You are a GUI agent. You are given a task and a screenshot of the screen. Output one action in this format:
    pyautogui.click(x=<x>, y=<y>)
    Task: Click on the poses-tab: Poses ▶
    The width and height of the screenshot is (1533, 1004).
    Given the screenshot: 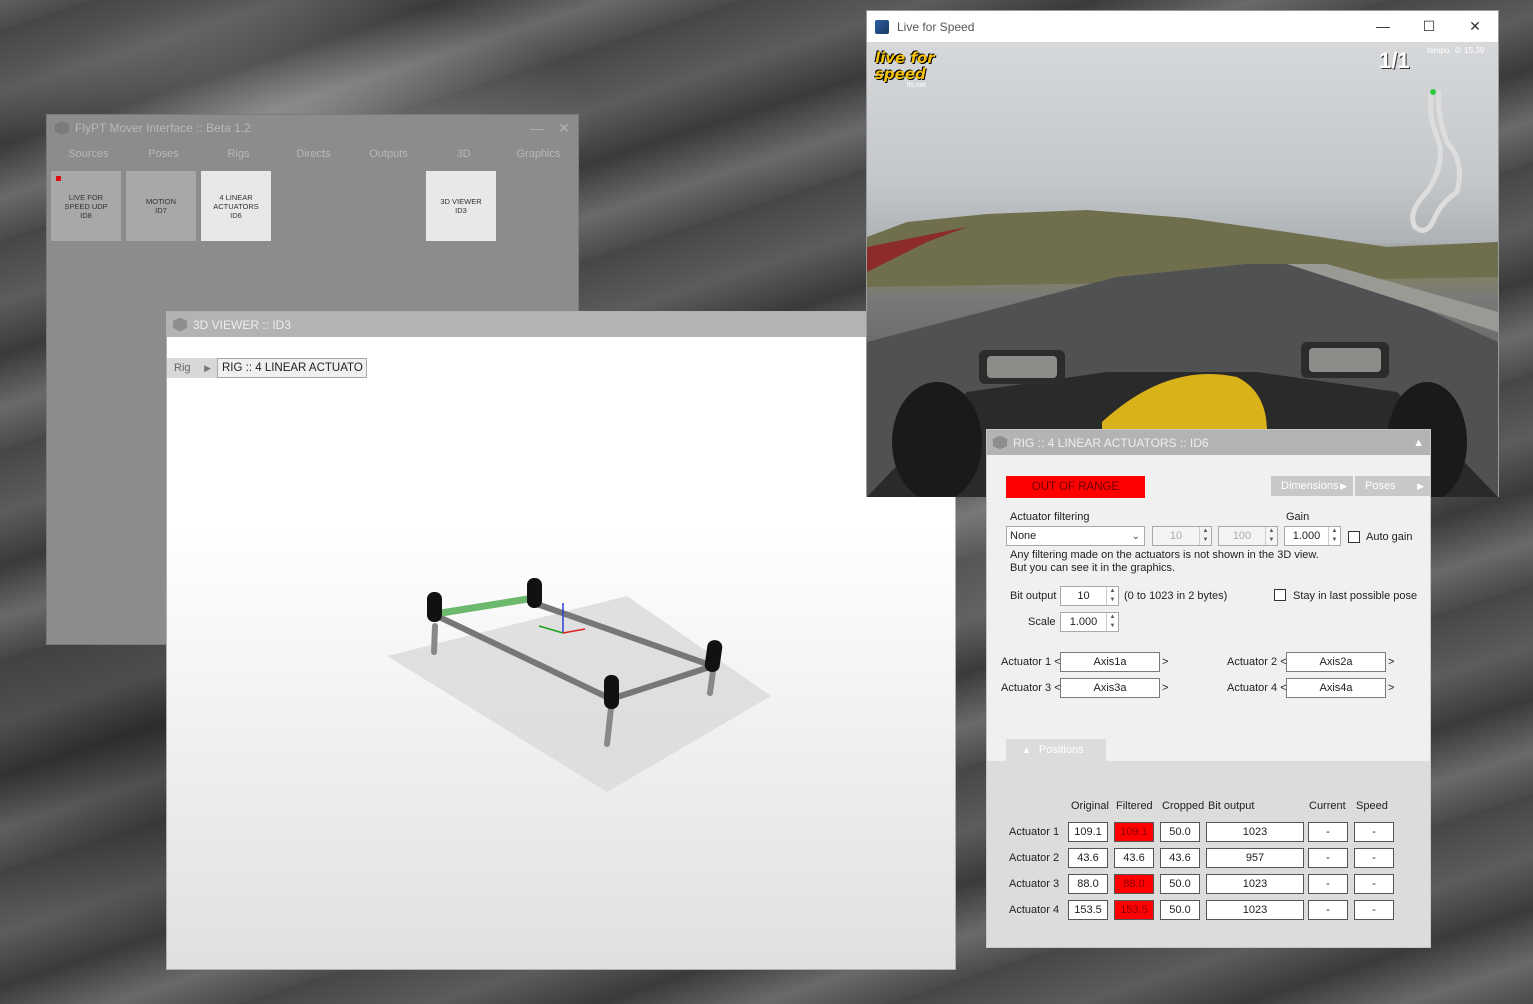 What is the action you would take?
    pyautogui.click(x=1392, y=486)
    